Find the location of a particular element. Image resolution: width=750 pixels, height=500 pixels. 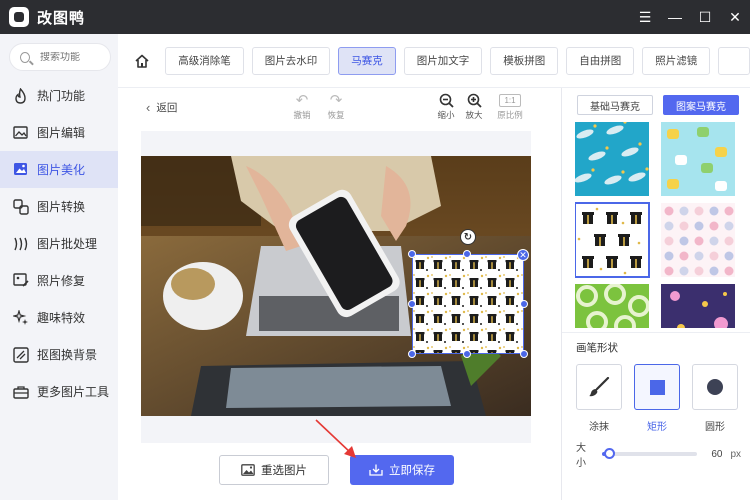

sidebar-item-label: 图片批处理 is located at coordinates (67, 244).